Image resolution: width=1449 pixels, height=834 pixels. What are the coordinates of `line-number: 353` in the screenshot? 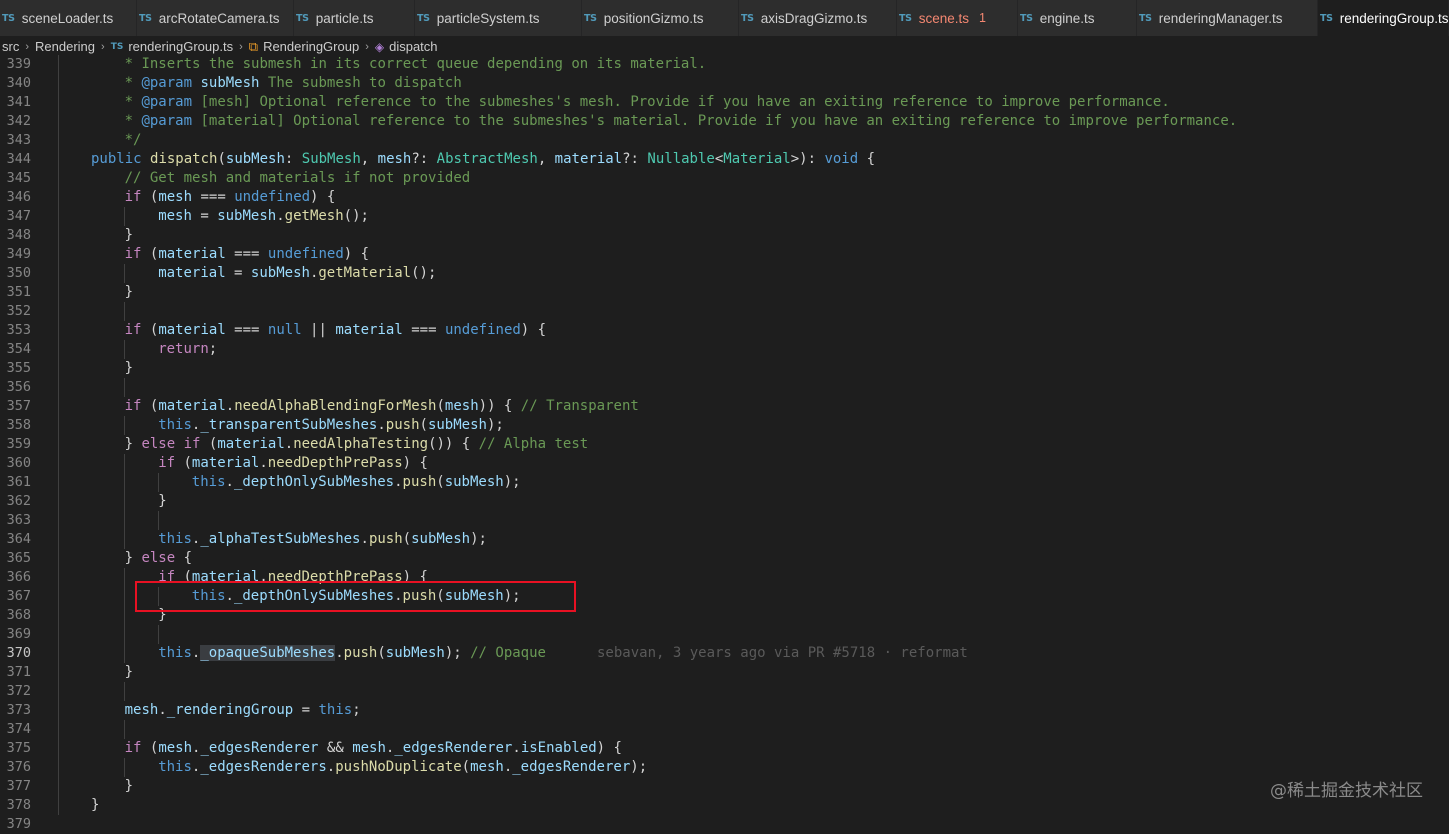 It's located at (18, 330).